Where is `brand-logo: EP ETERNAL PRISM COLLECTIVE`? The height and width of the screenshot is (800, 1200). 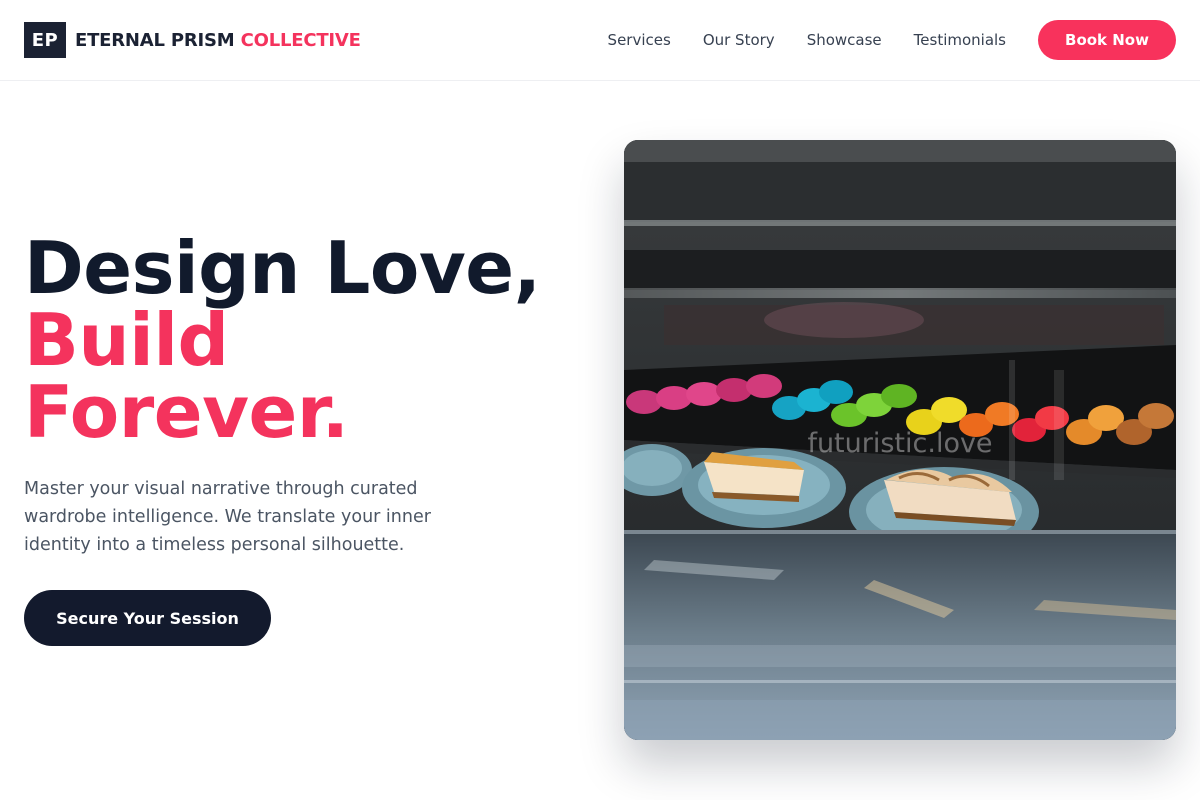
brand-logo: EP ETERNAL PRISM COLLECTIVE is located at coordinates (192, 40).